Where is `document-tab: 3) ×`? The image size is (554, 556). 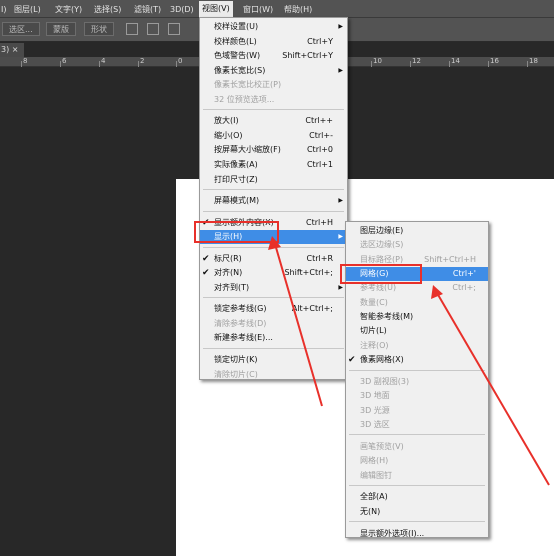
document-tab: 3) × is located at coordinates (12, 50).